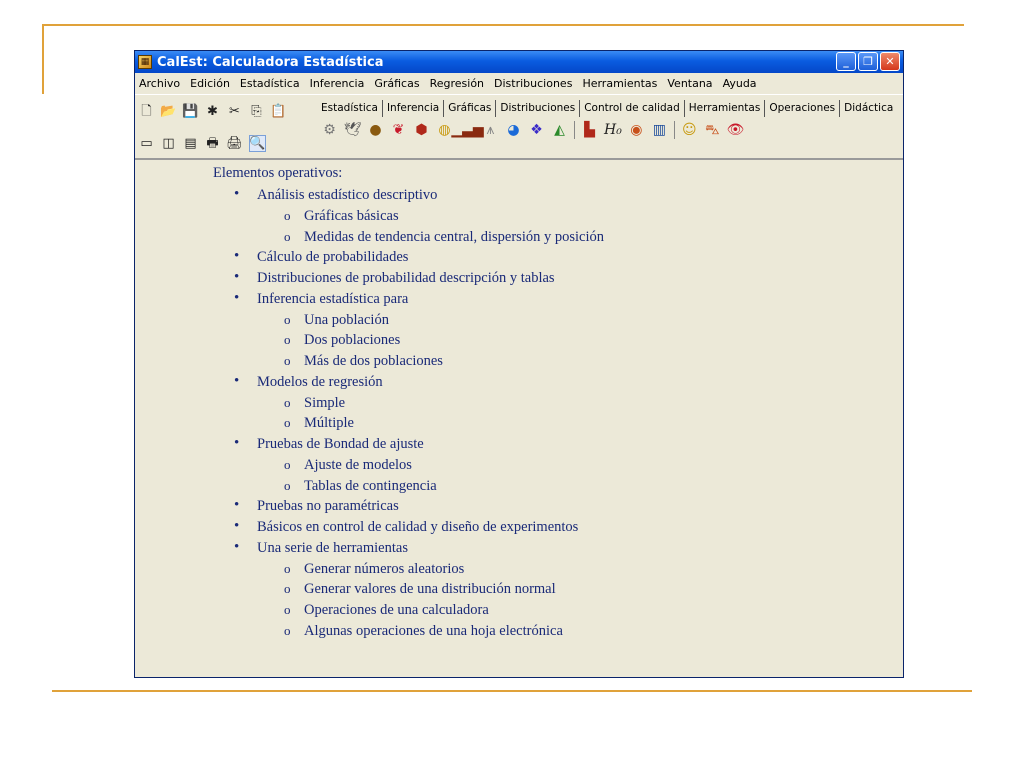 Image resolution: width=1024 pixels, height=768 pixels. Describe the element at coordinates (234, 111) in the screenshot. I see `cut-icon: ✂` at that location.